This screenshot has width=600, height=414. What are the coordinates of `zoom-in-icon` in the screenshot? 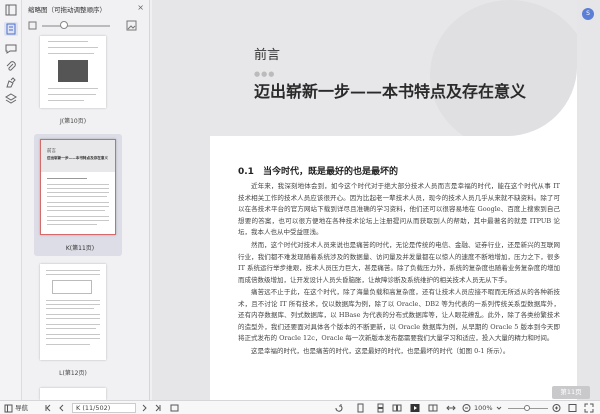 It's located at (556, 408).